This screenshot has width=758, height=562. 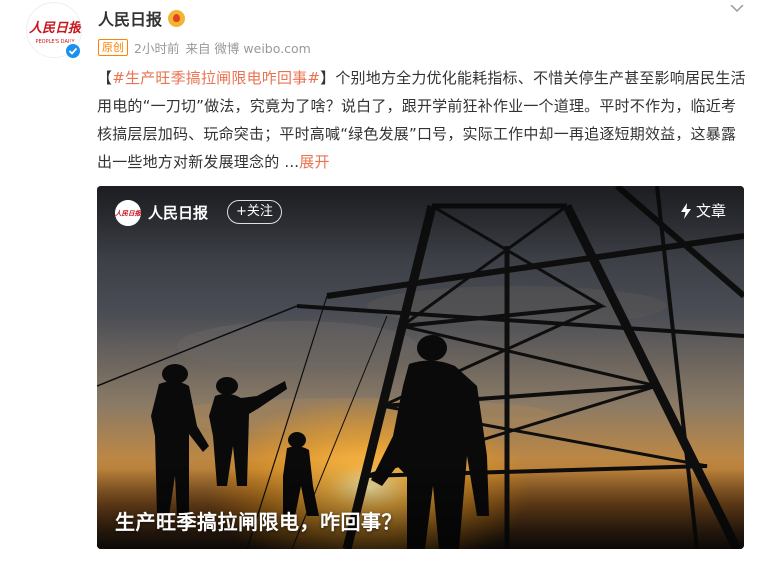 I want to click on card-author-avatar: 人民日报, so click(x=128, y=213).